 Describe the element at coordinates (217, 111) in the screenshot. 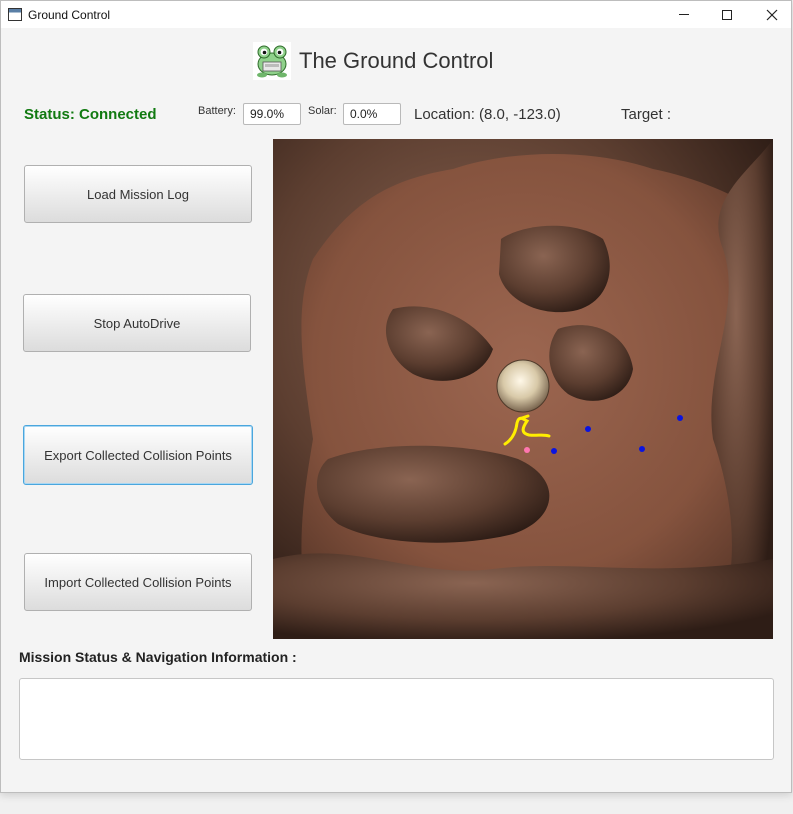

I see `battery-label: Battery:` at that location.